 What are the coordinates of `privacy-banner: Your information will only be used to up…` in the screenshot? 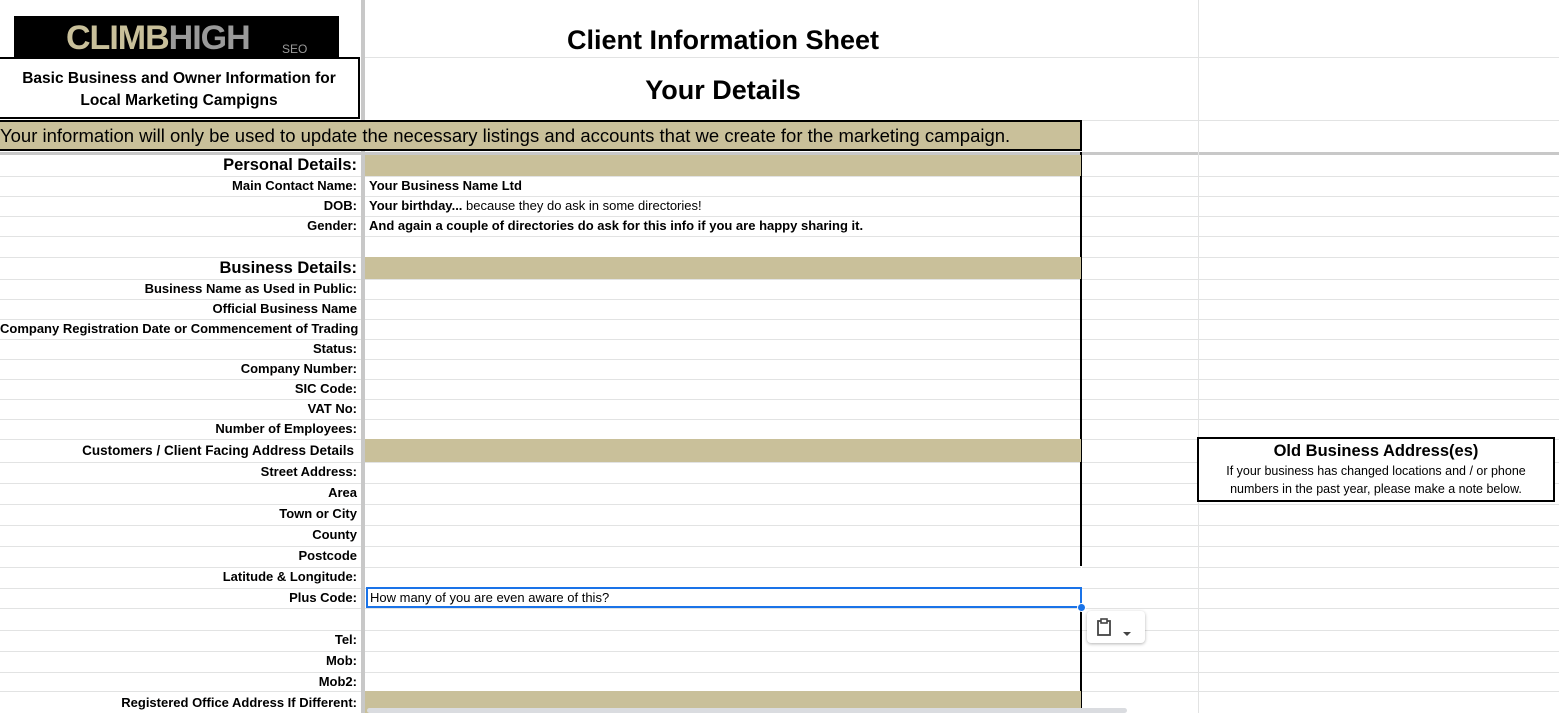 It's located at (541, 135).